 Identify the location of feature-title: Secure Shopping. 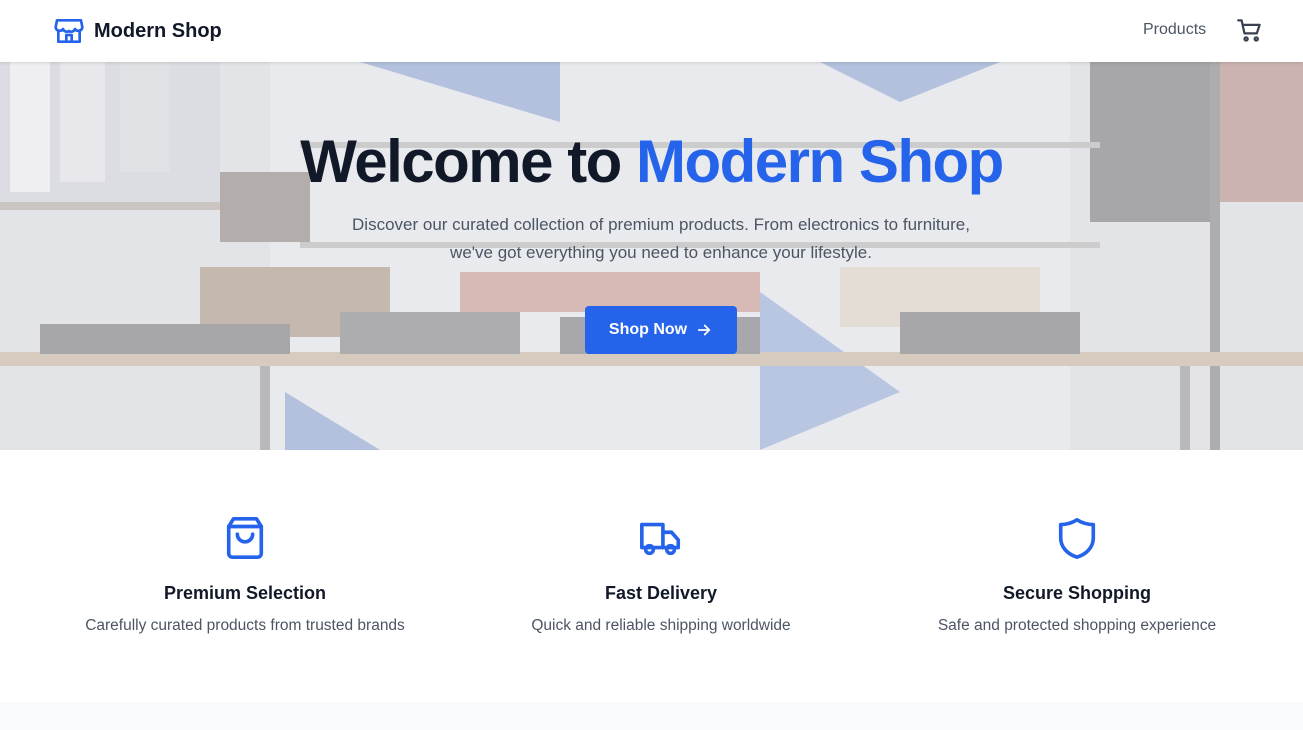
(1077, 593).